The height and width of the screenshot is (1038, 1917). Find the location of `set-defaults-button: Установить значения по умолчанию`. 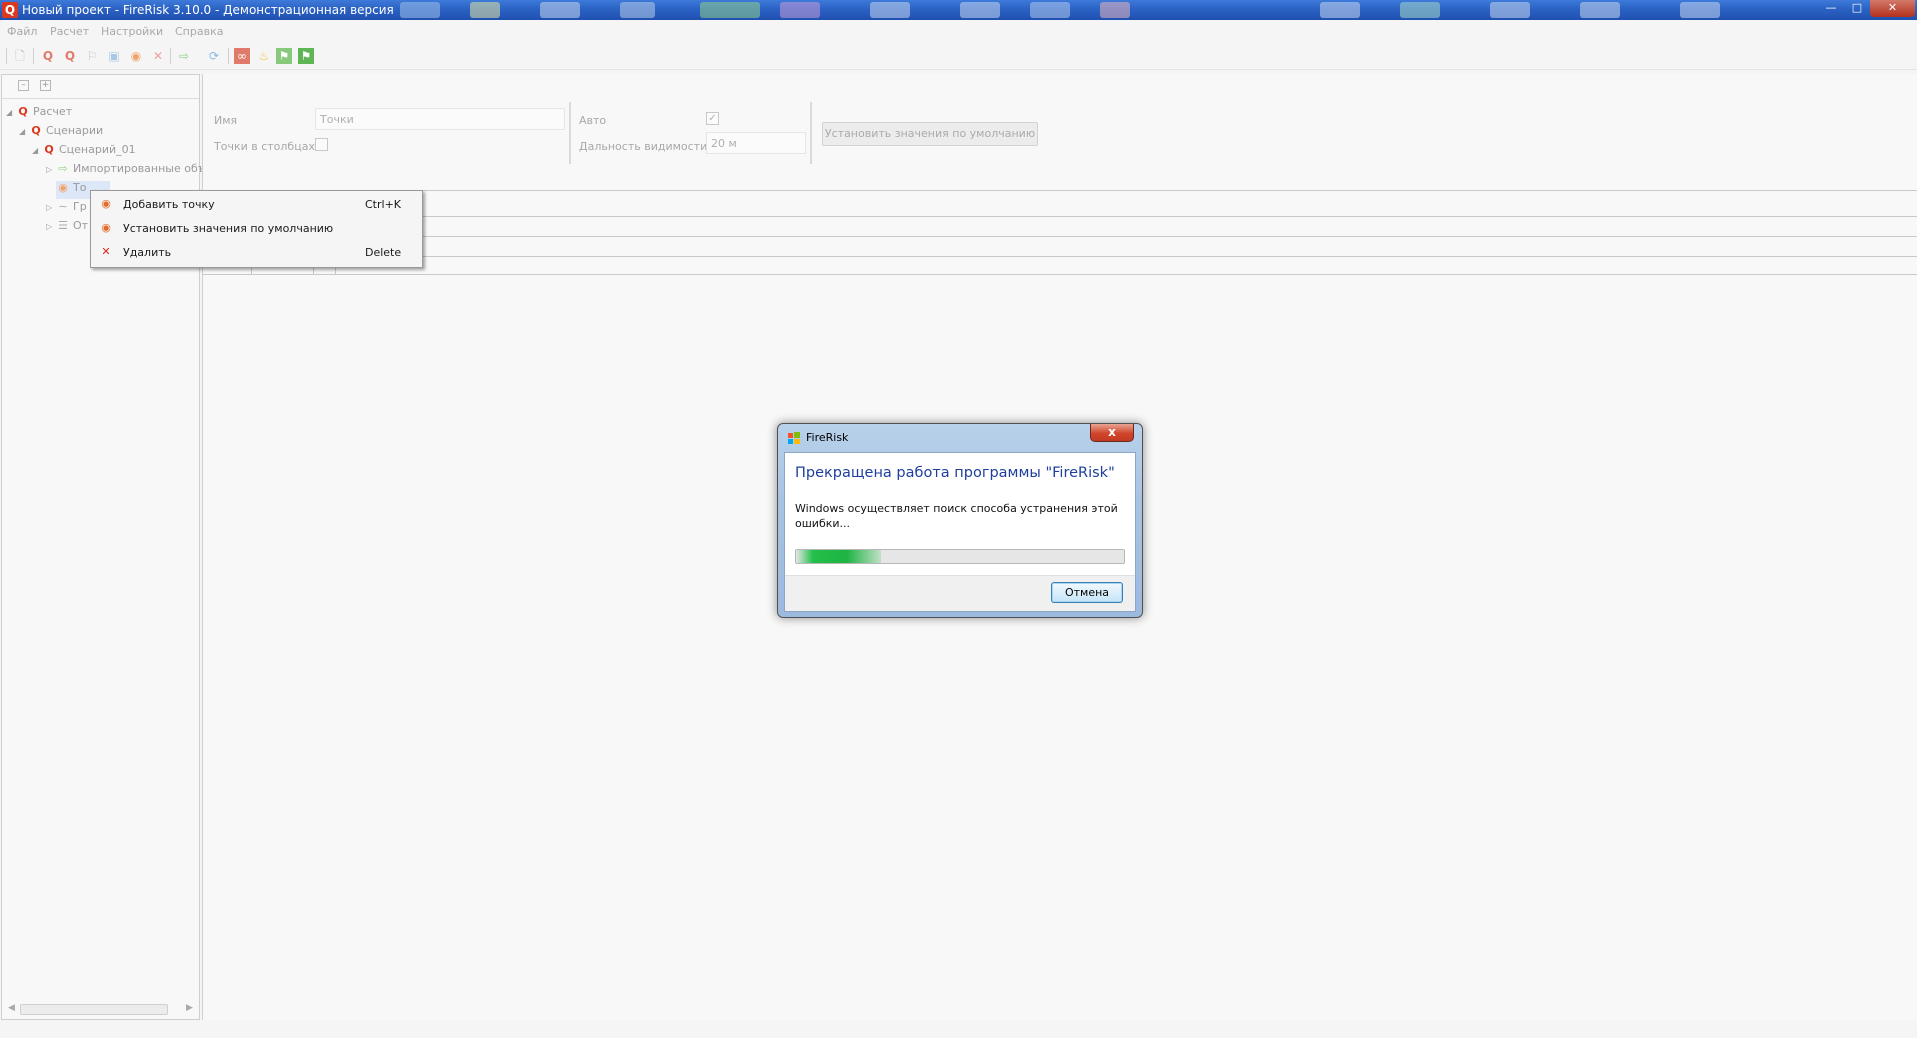

set-defaults-button: Установить значения по умолчанию is located at coordinates (930, 134).